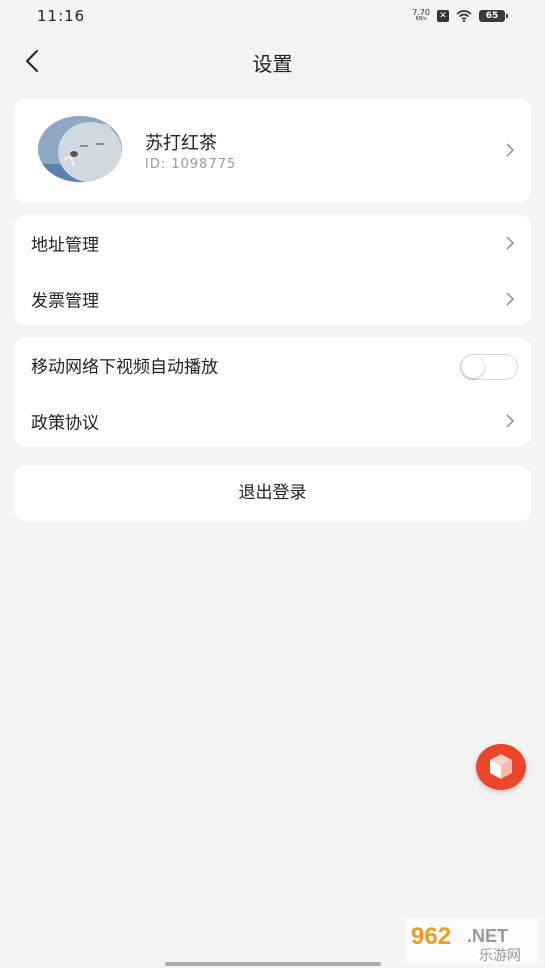 This screenshot has width=545, height=968. I want to click on profile-id: ID: 1098775, so click(191, 164).